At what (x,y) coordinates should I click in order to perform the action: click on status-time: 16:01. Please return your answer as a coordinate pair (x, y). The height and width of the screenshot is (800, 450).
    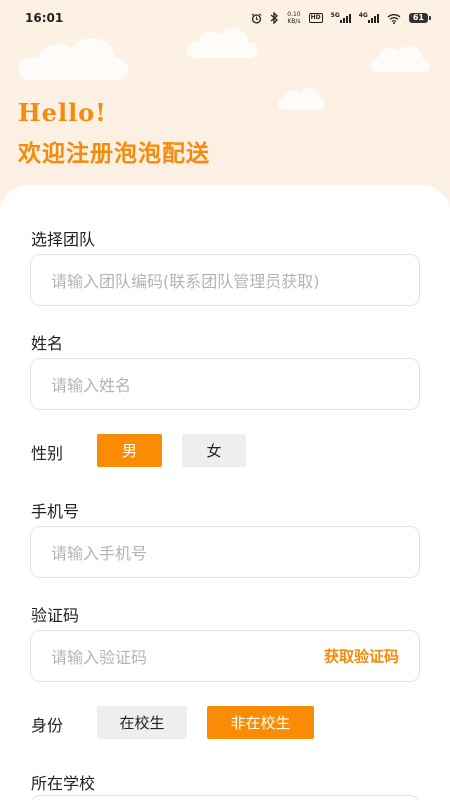
    Looking at the image, I should click on (44, 18).